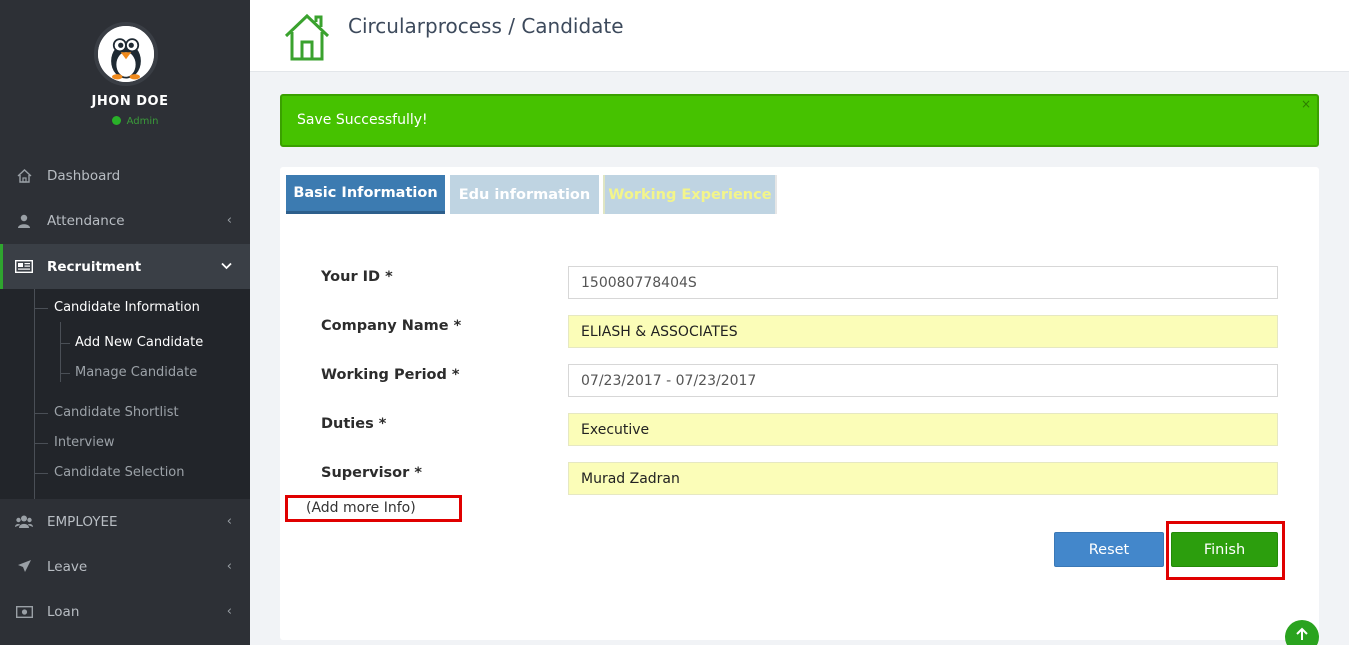  What do you see at coordinates (116, 120) in the screenshot?
I see `online-status-dot` at bounding box center [116, 120].